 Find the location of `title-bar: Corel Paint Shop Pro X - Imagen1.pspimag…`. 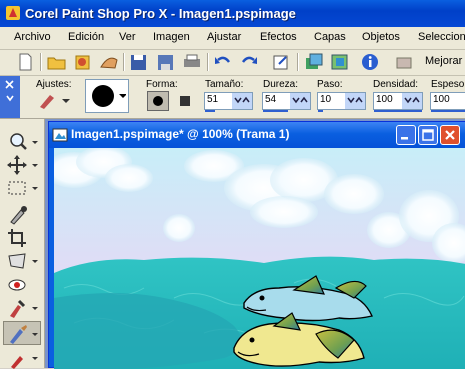

title-bar: Corel Paint Shop Pro X - Imagen1.pspimag… is located at coordinates (232, 13).